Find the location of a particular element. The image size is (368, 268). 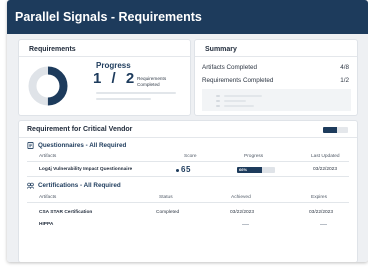

progress-label: Progress is located at coordinates (113, 65).